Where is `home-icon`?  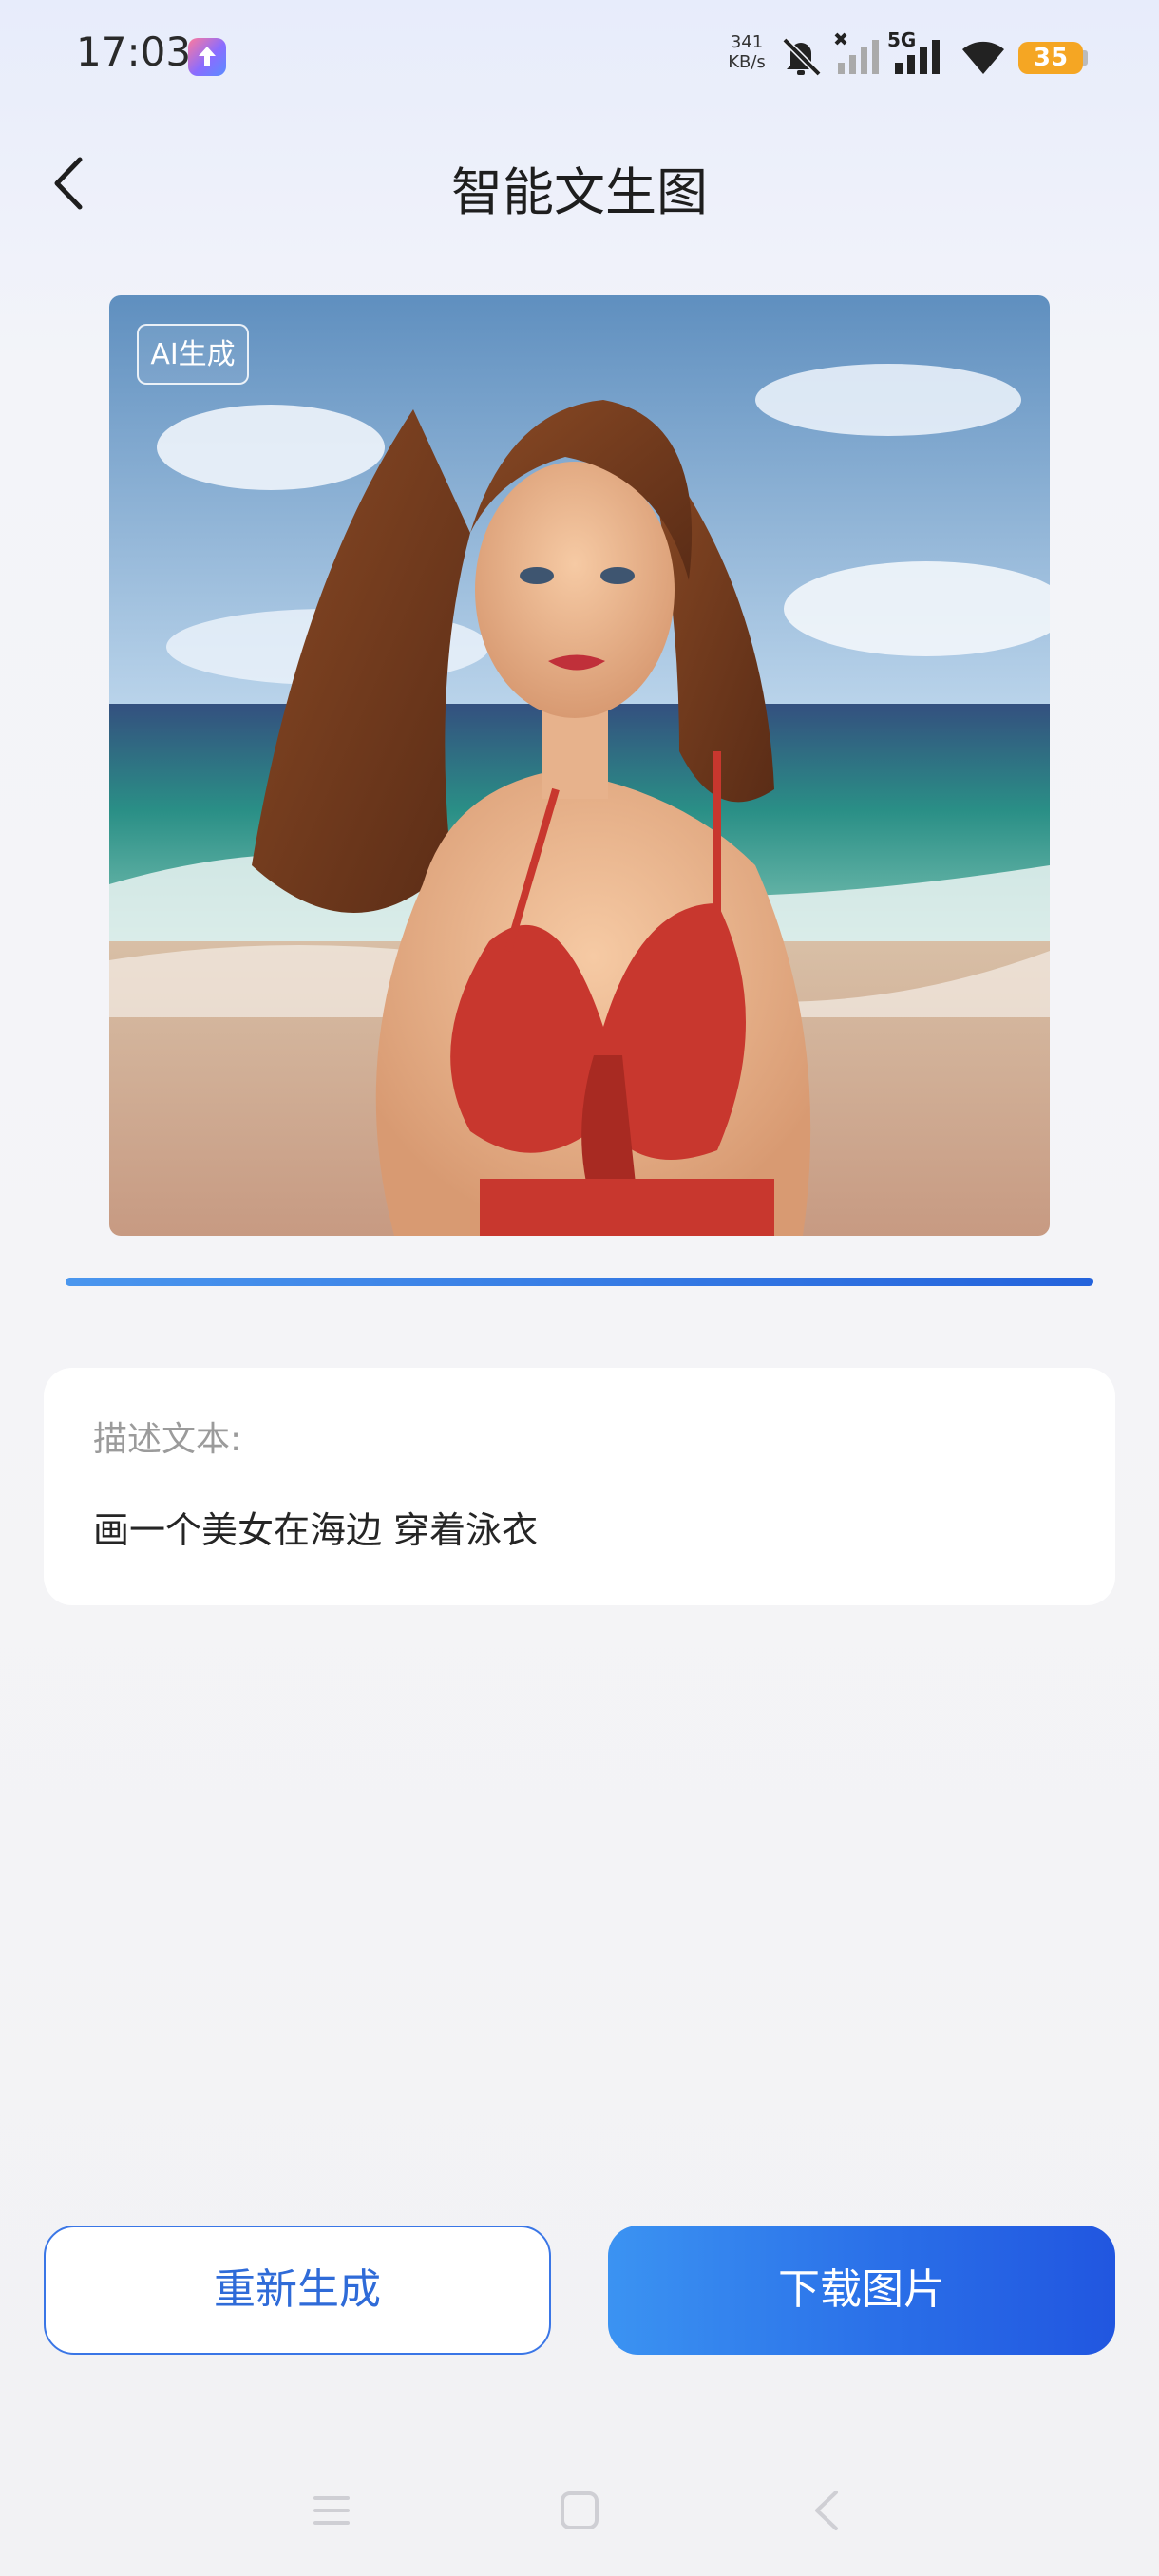
home-icon is located at coordinates (579, 2510).